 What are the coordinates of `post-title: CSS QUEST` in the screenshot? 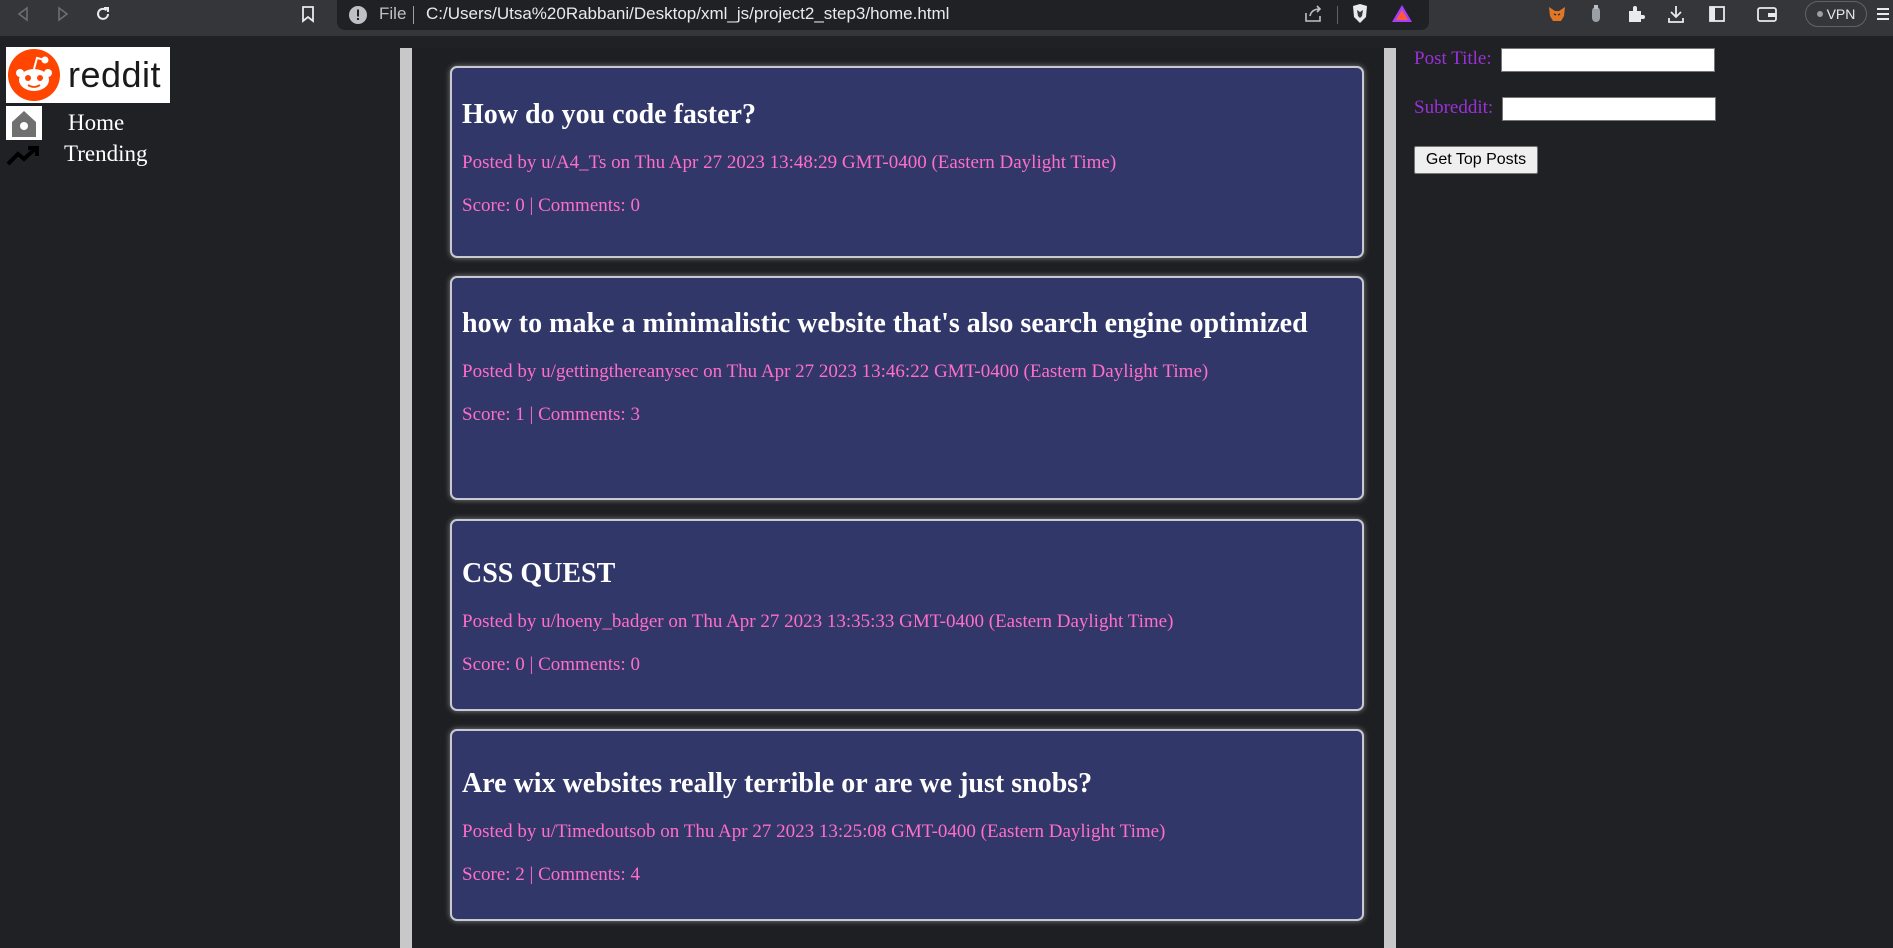 It's located at (907, 574).